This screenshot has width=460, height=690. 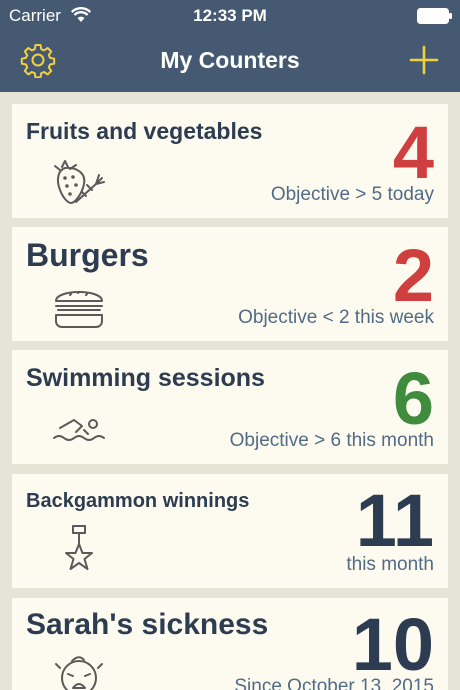 What do you see at coordinates (147, 624) in the screenshot?
I see `counter-title: Sarah's sickness` at bounding box center [147, 624].